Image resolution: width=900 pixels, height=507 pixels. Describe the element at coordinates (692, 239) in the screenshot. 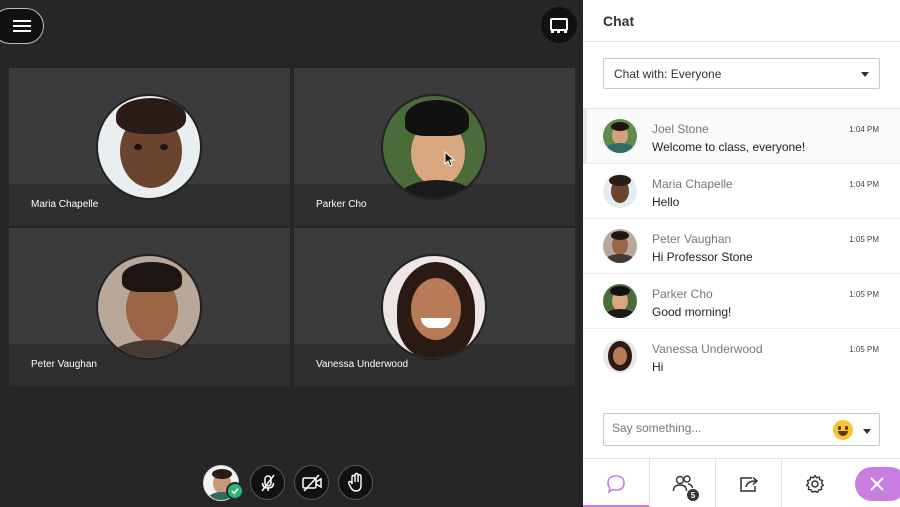

I see `message-author: Peter Vaughan` at that location.